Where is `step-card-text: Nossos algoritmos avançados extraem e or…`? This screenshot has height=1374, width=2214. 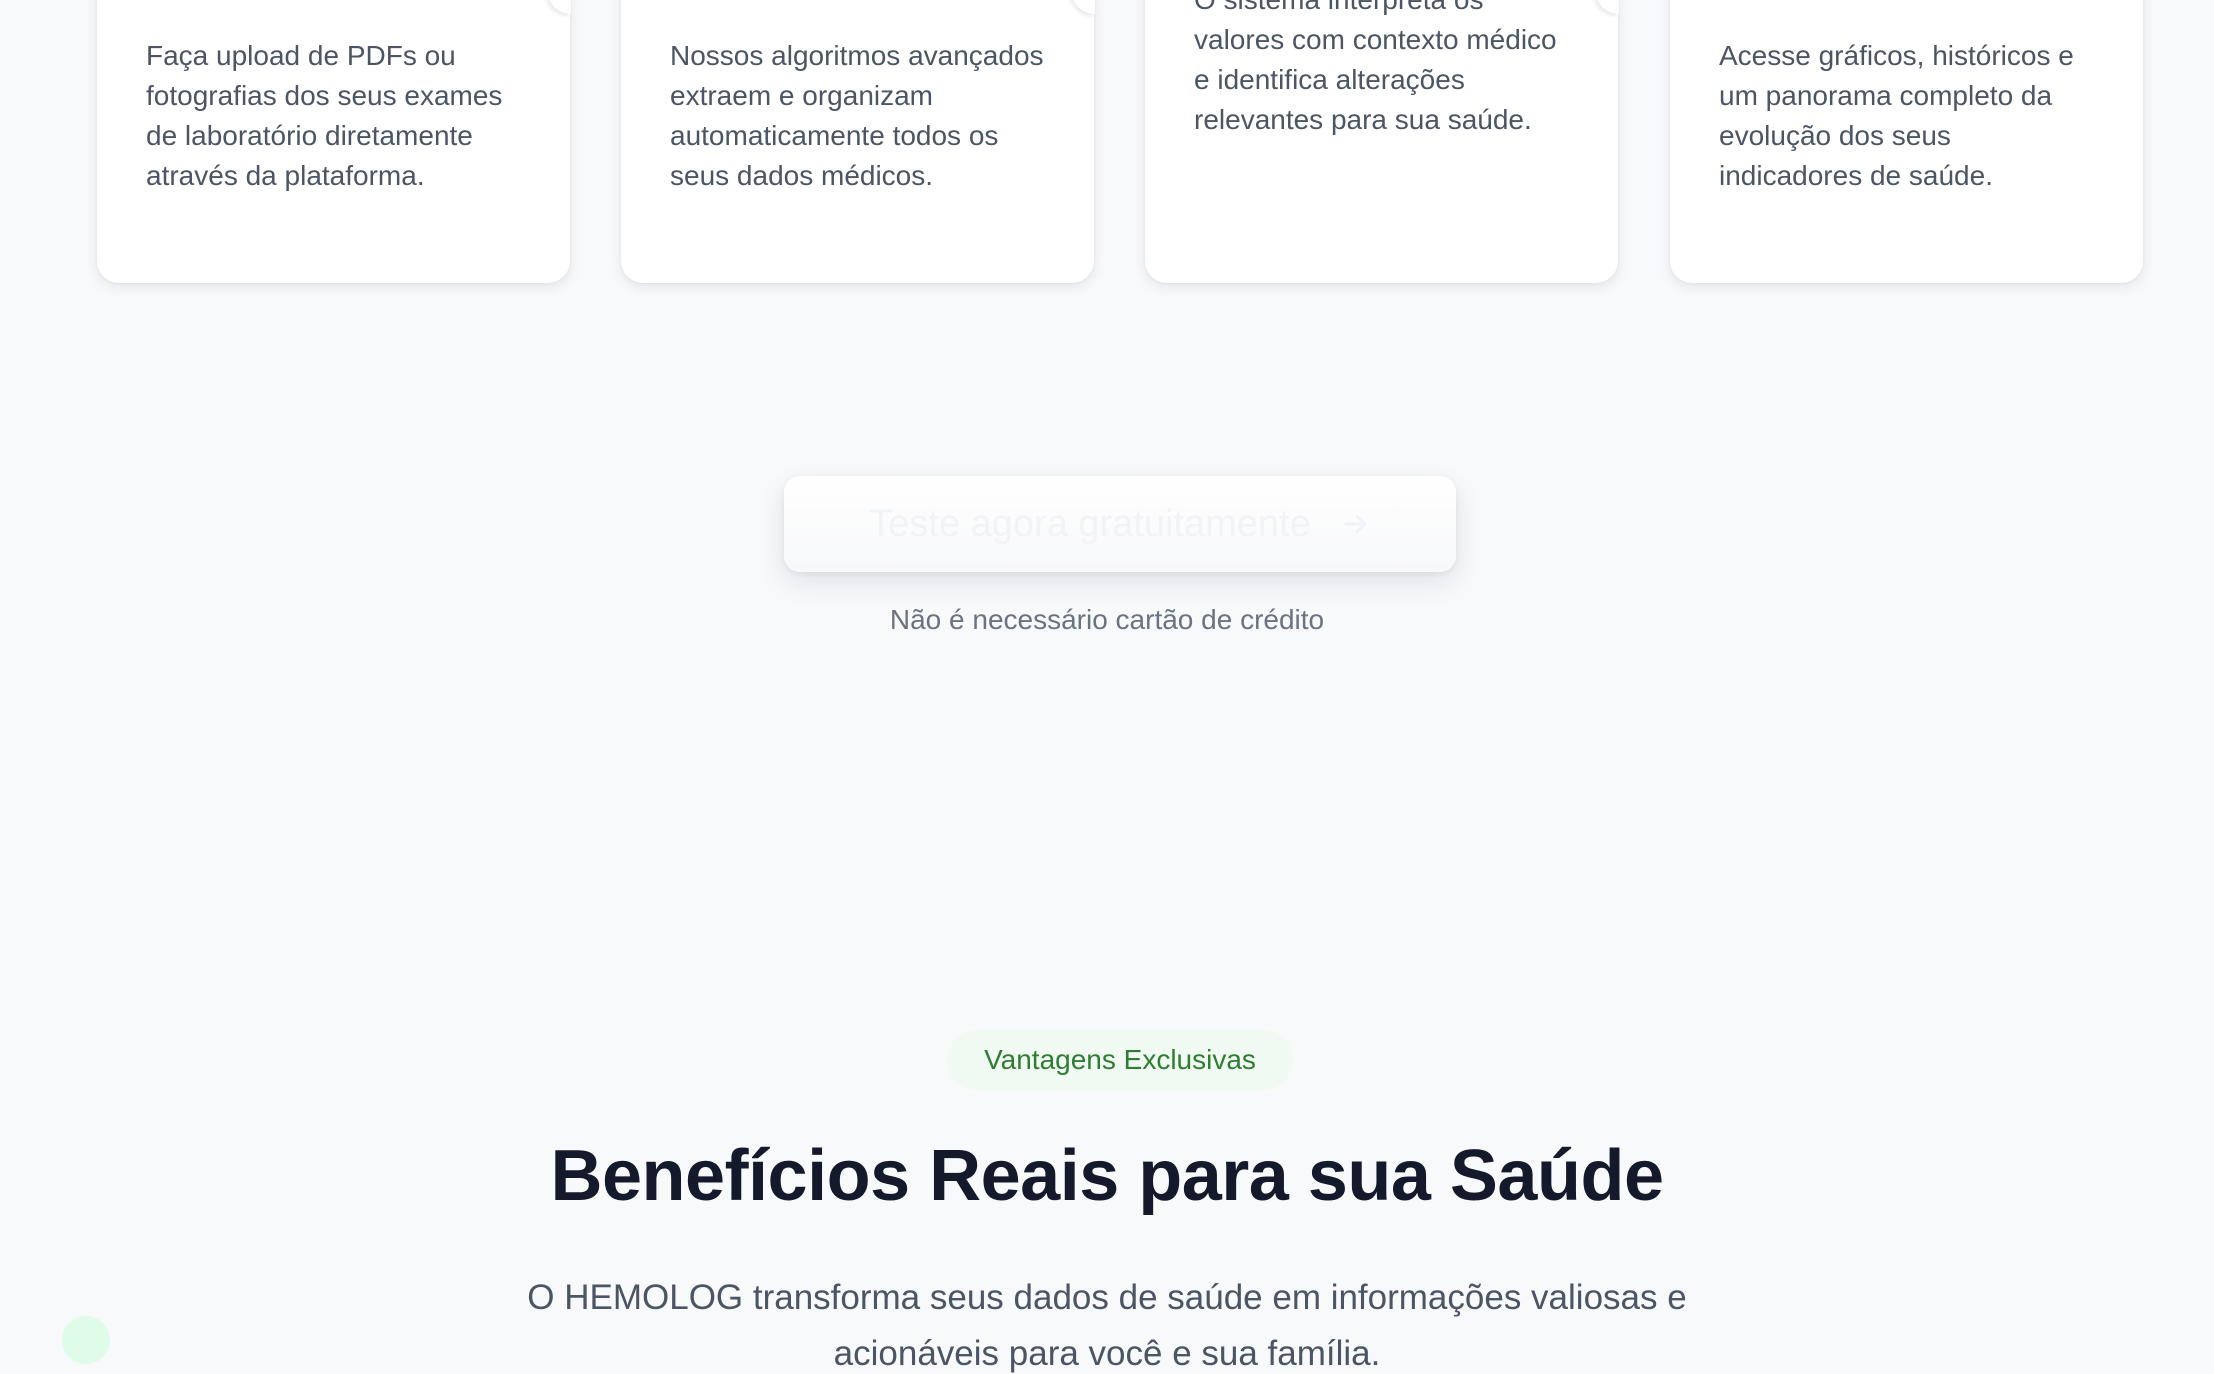 step-card-text: Nossos algoritmos avançados extraem e or… is located at coordinates (857, 115).